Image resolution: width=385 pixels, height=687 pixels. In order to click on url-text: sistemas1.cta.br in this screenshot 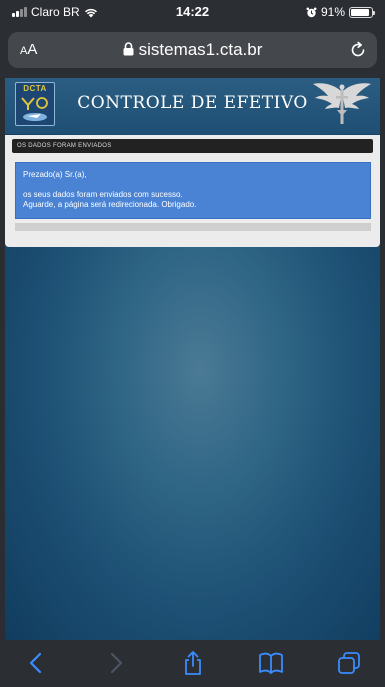, I will do `click(200, 49)`.